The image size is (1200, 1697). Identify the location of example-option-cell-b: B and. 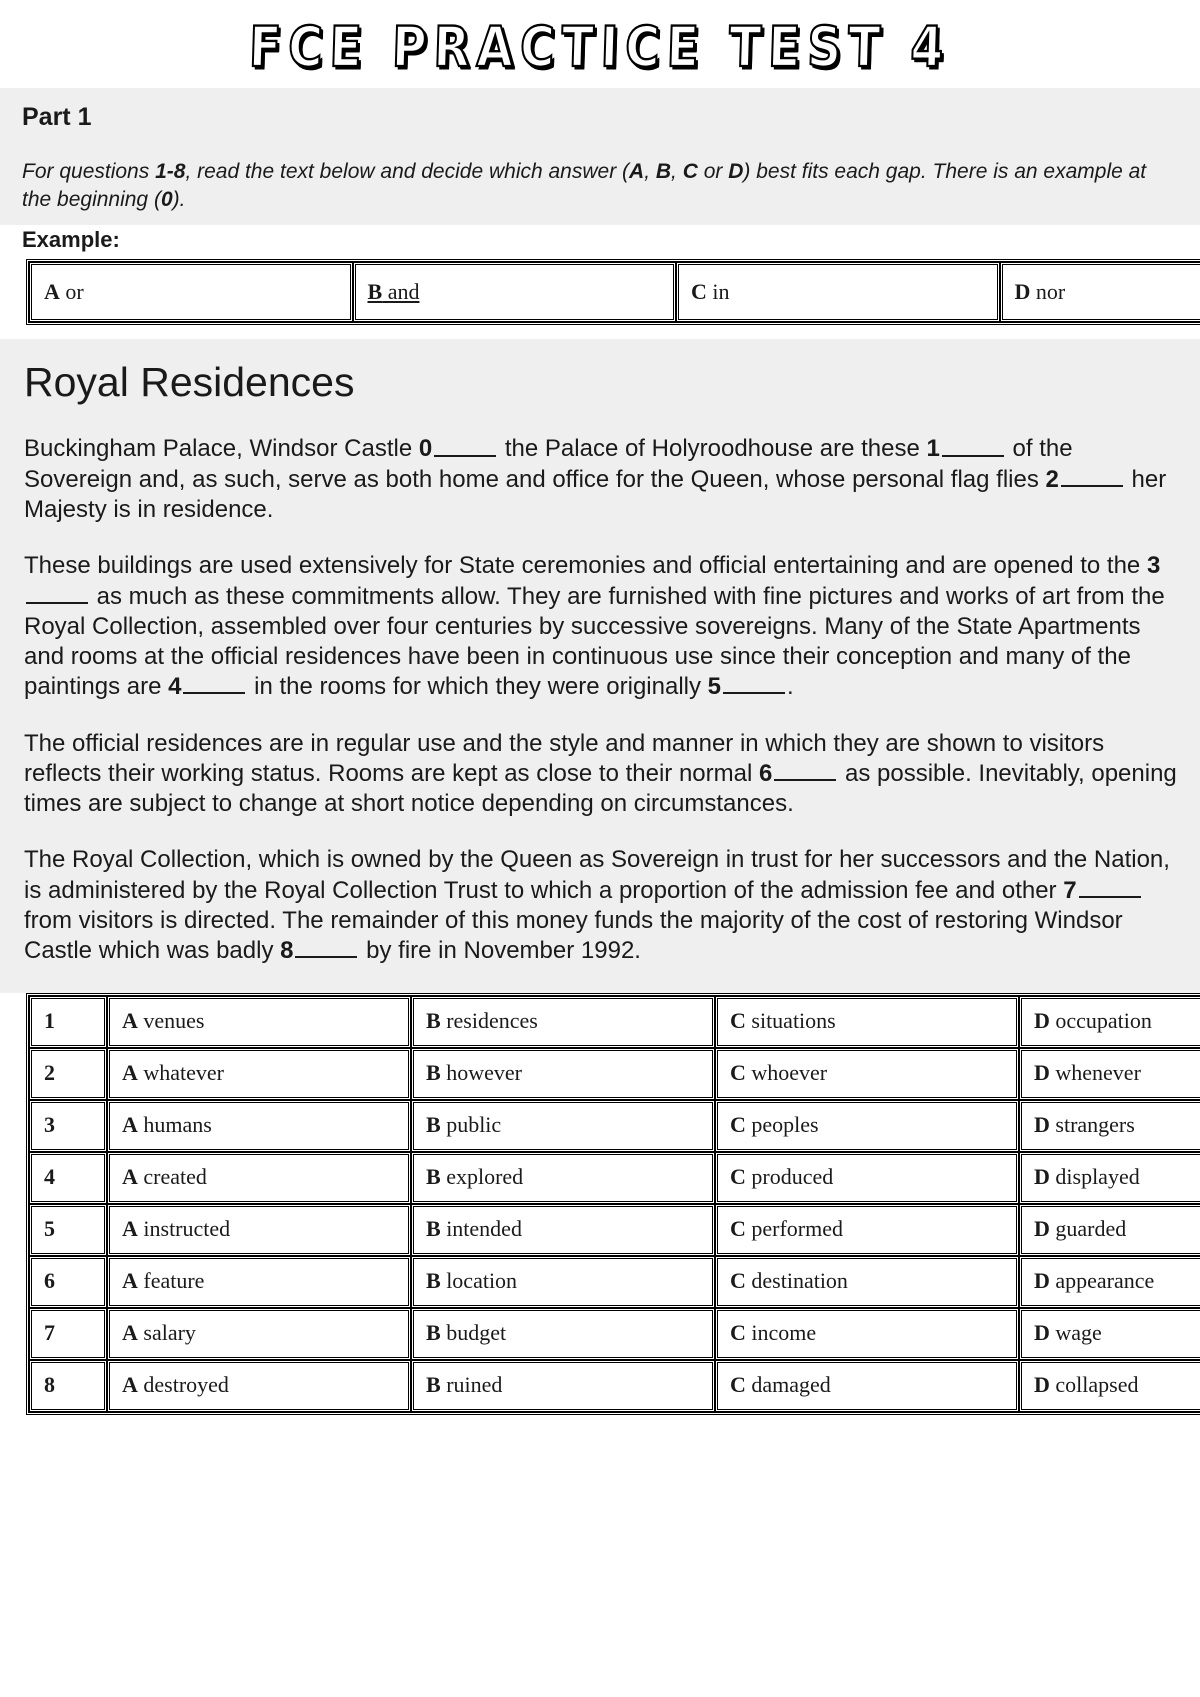
(514, 292).